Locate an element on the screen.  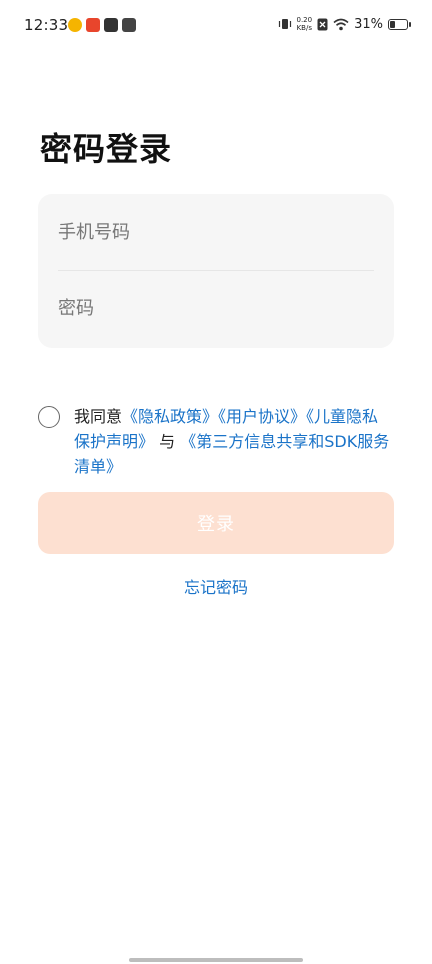
login-button: 登录 is located at coordinates (216, 523).